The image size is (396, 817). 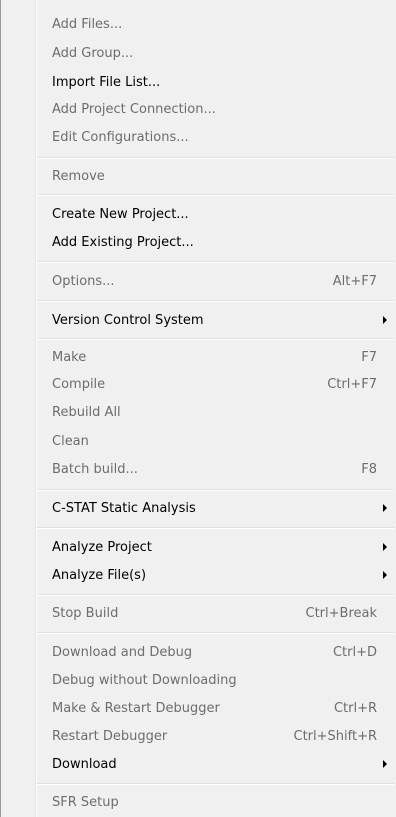 What do you see at coordinates (136, 708) in the screenshot?
I see `menu-item-label: Make & Restart Debugger` at bounding box center [136, 708].